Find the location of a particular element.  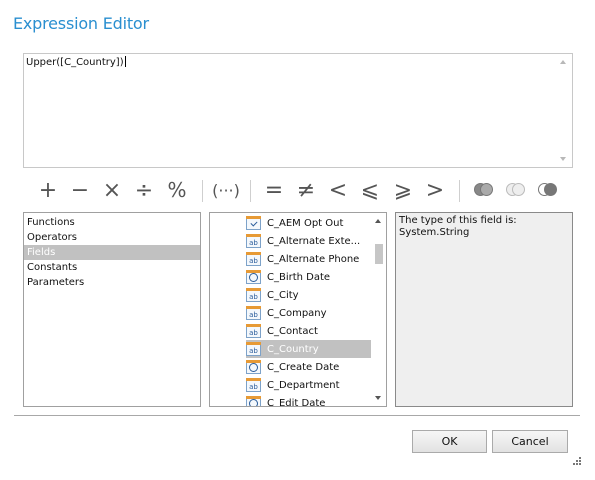

category-constants: Constants is located at coordinates (112, 267).